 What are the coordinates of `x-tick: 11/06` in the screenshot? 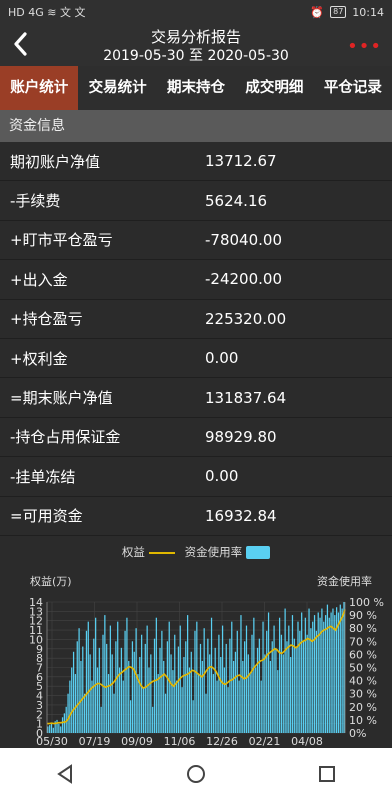 It's located at (180, 741).